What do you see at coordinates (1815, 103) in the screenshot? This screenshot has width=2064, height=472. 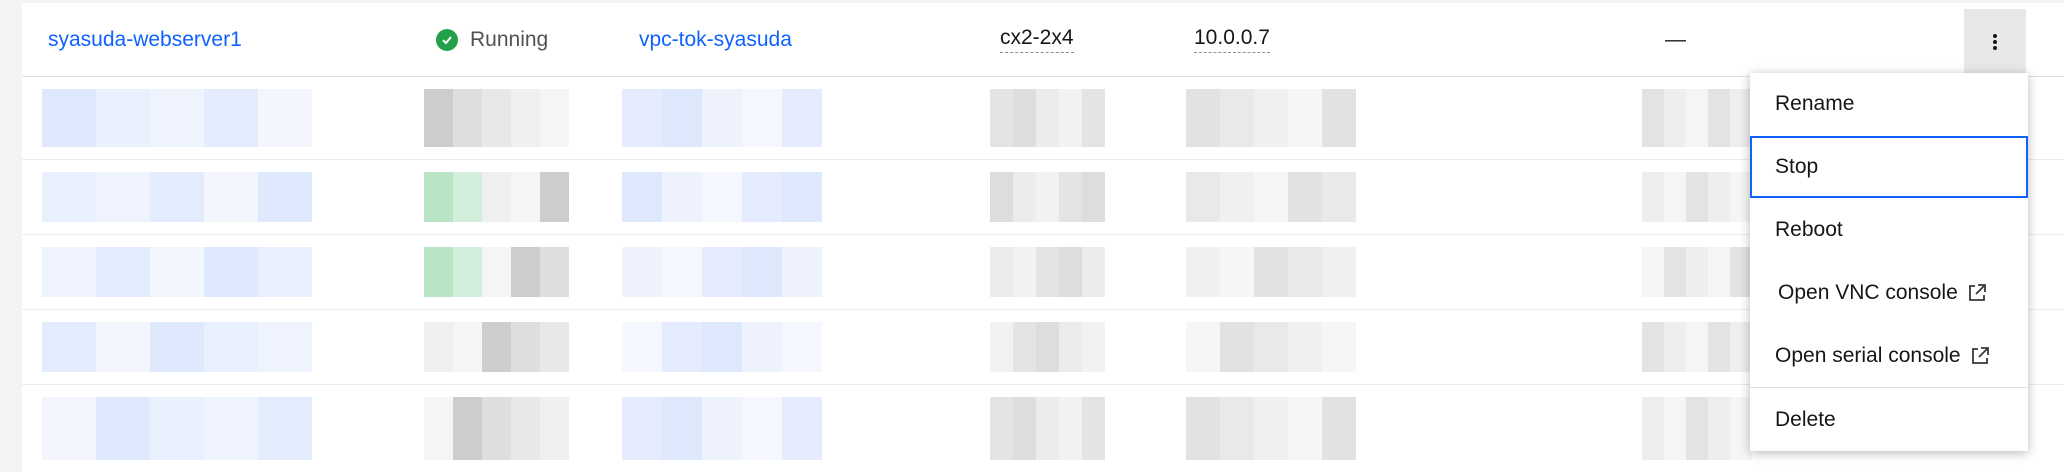 I see `menu-item-label: Rename` at bounding box center [1815, 103].